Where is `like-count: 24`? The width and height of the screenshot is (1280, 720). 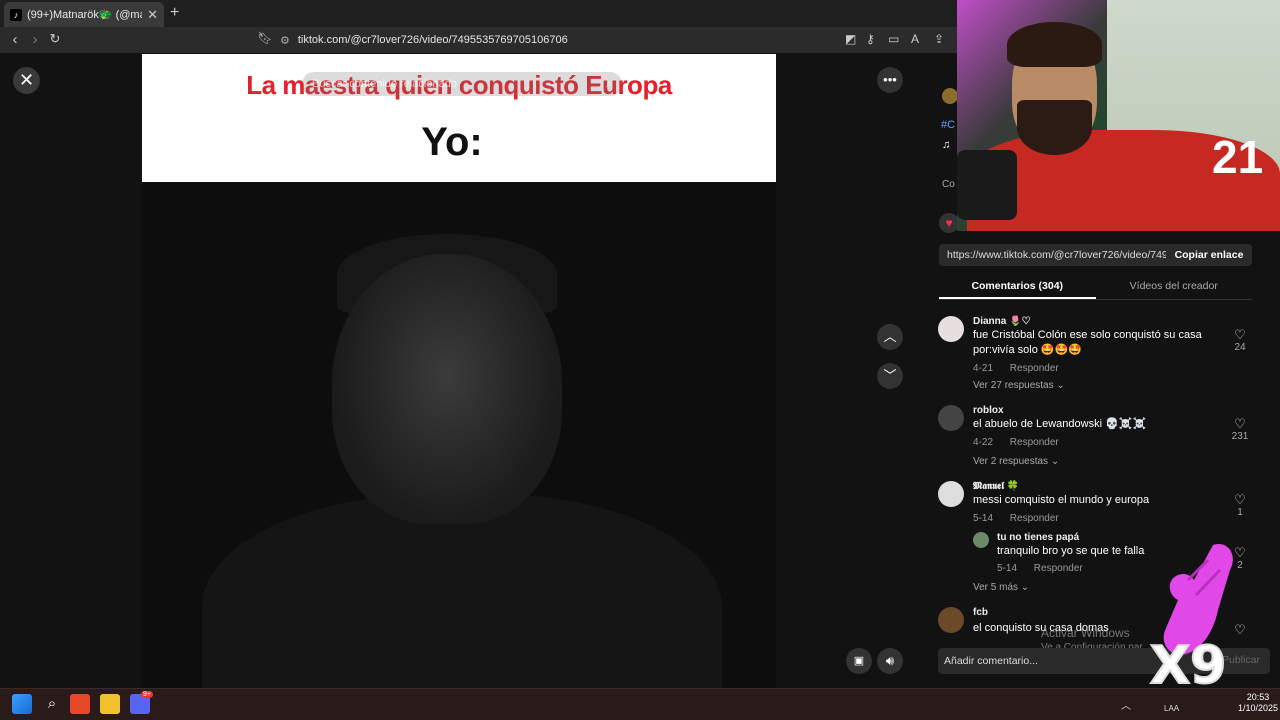 like-count: 24 is located at coordinates (1240, 347).